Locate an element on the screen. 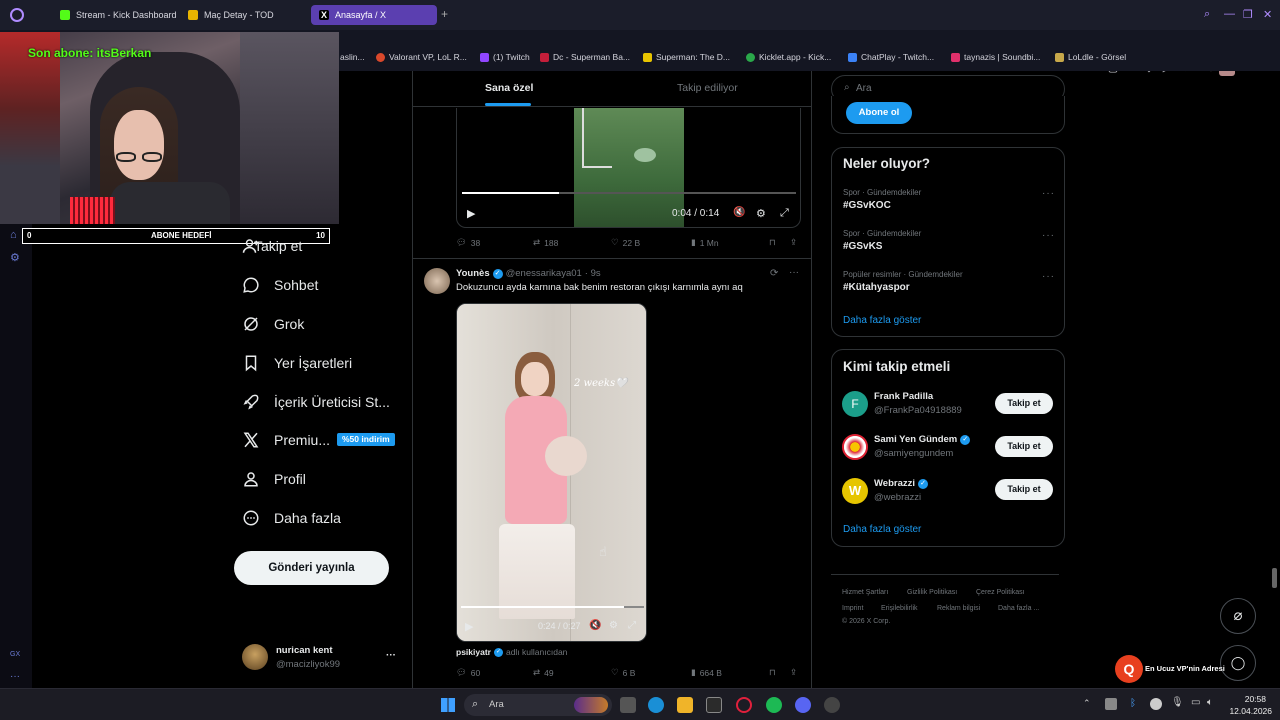  bookmark-item: (1) Twitch is located at coordinates (505, 57).